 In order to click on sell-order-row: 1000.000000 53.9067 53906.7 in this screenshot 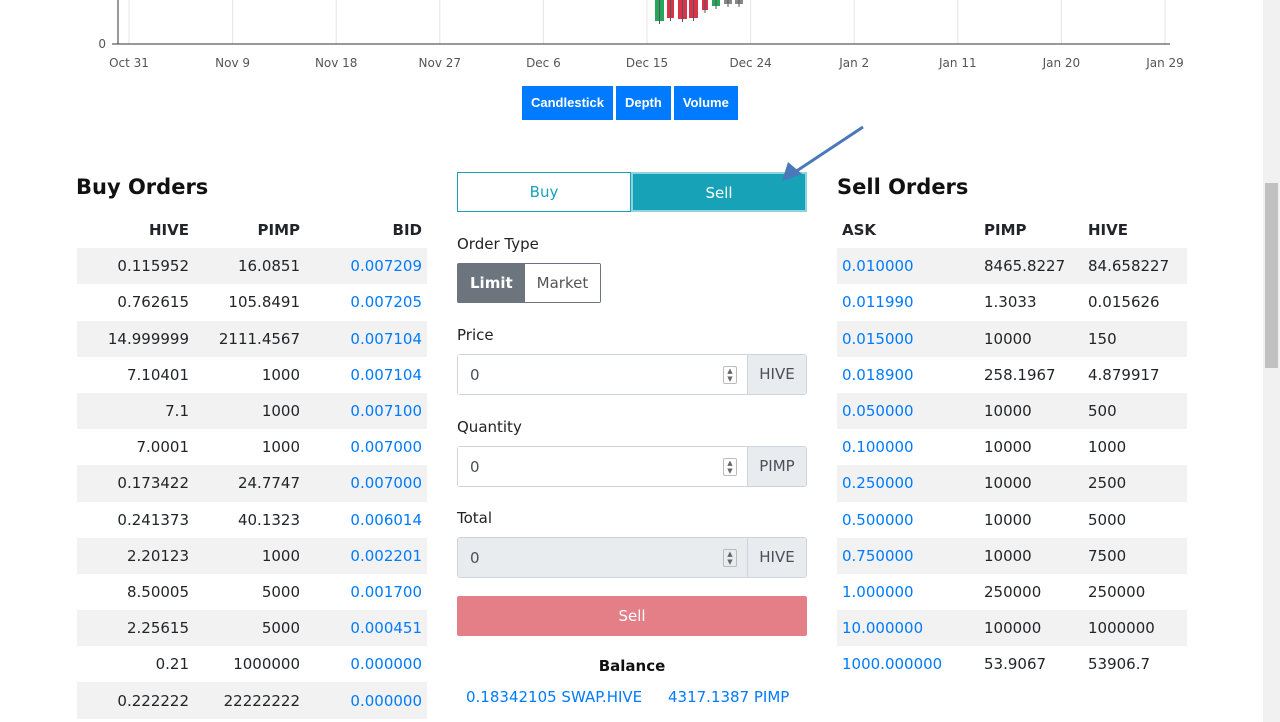, I will do `click(1012, 664)`.